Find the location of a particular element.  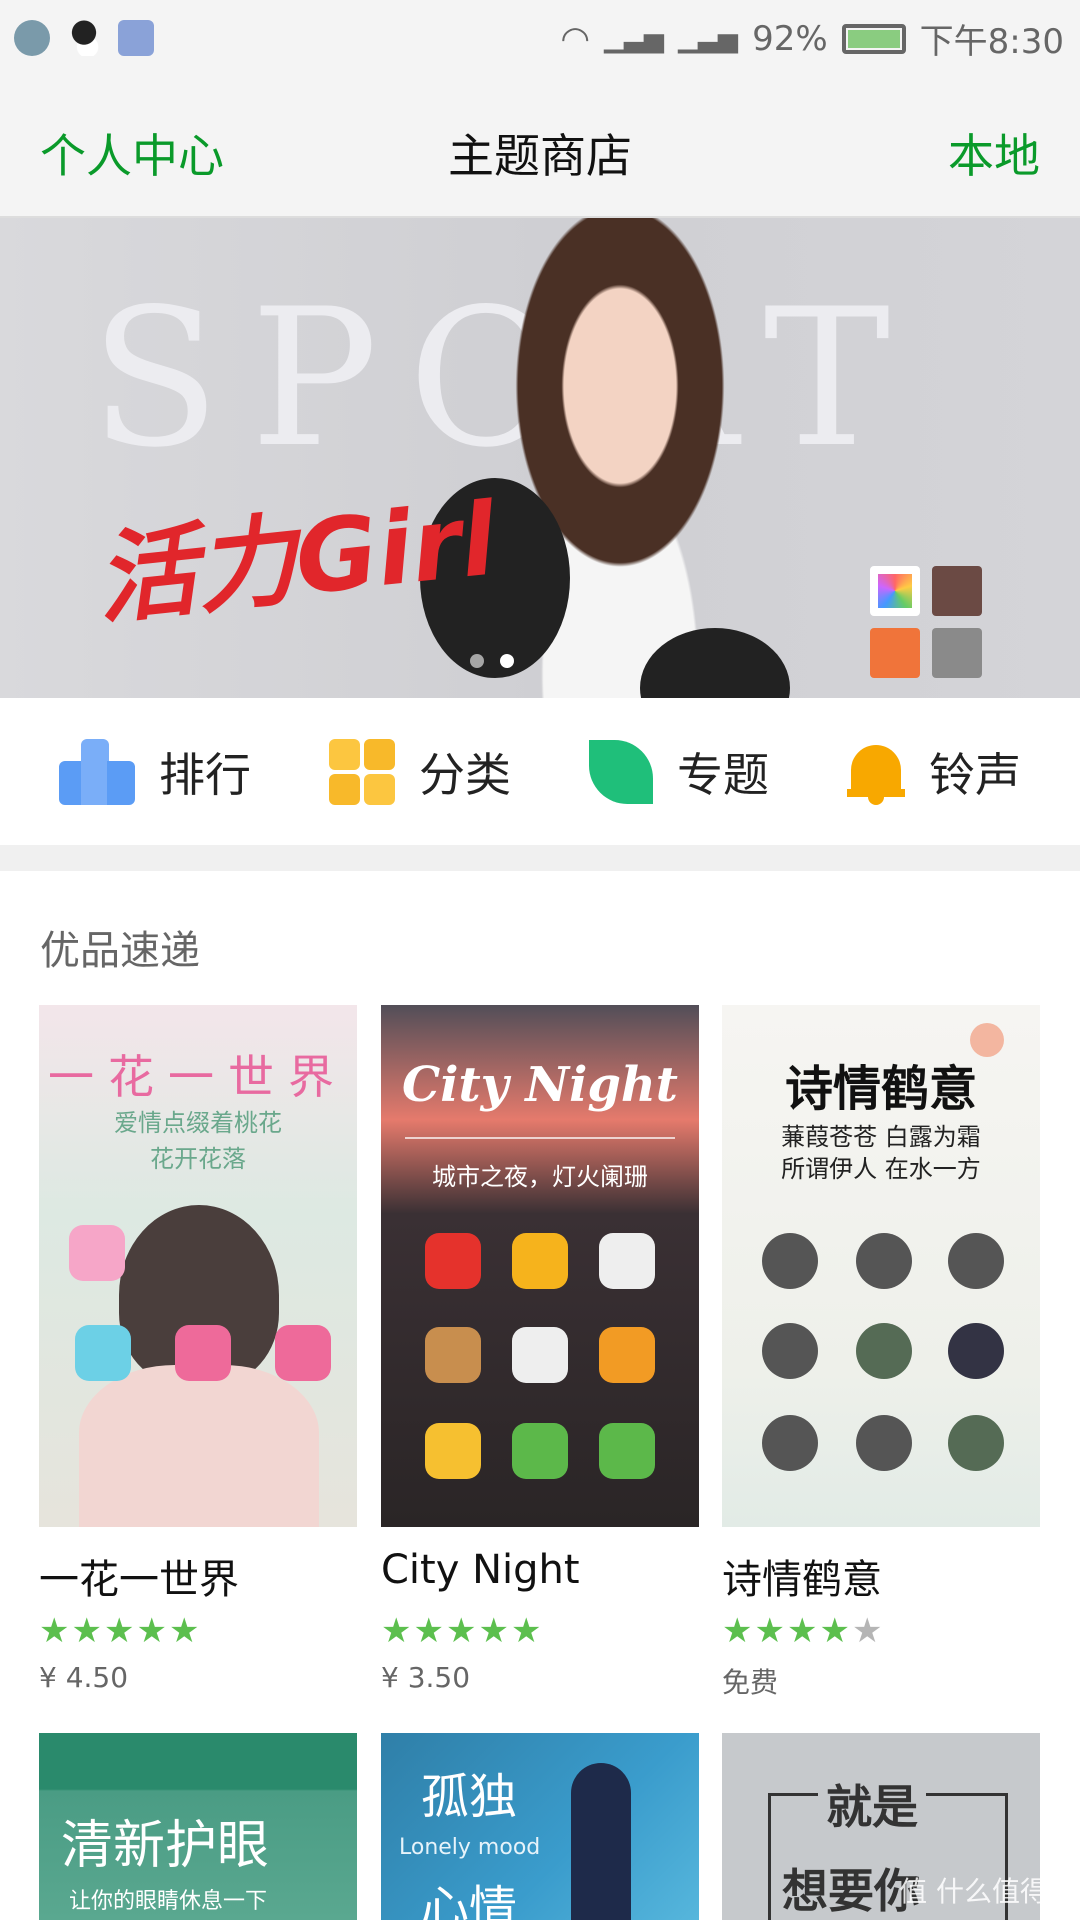

section-divider is located at coordinates (540, 858).